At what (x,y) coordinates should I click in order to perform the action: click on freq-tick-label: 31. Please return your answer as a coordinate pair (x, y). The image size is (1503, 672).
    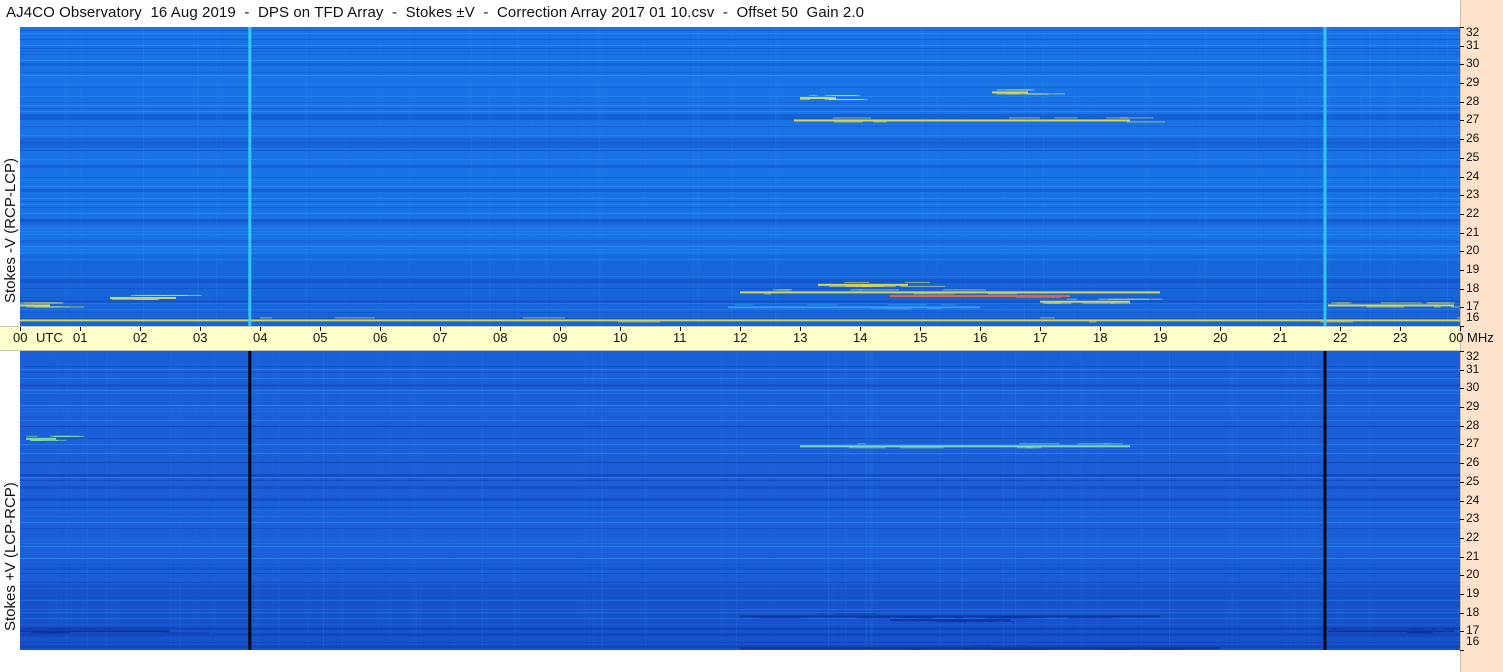
    Looking at the image, I should click on (1473, 368).